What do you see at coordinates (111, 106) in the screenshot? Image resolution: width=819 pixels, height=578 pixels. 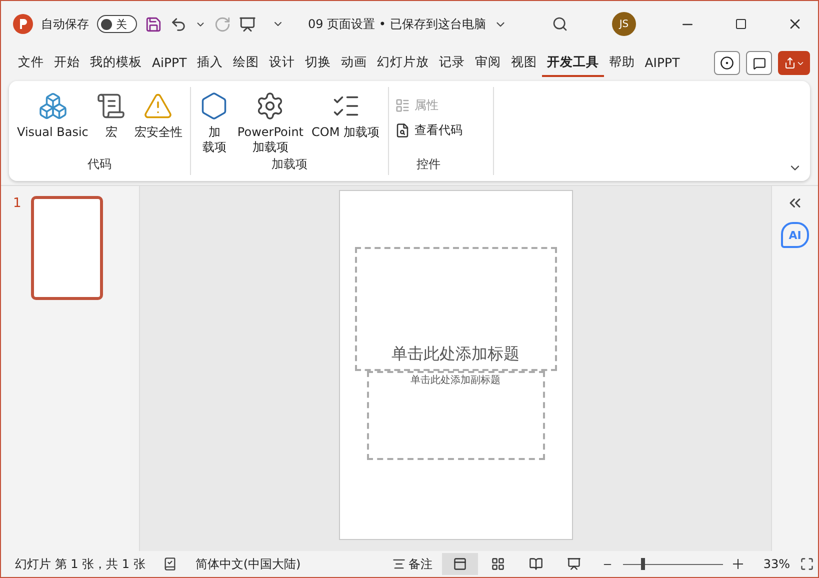 I see `script-icon` at bounding box center [111, 106].